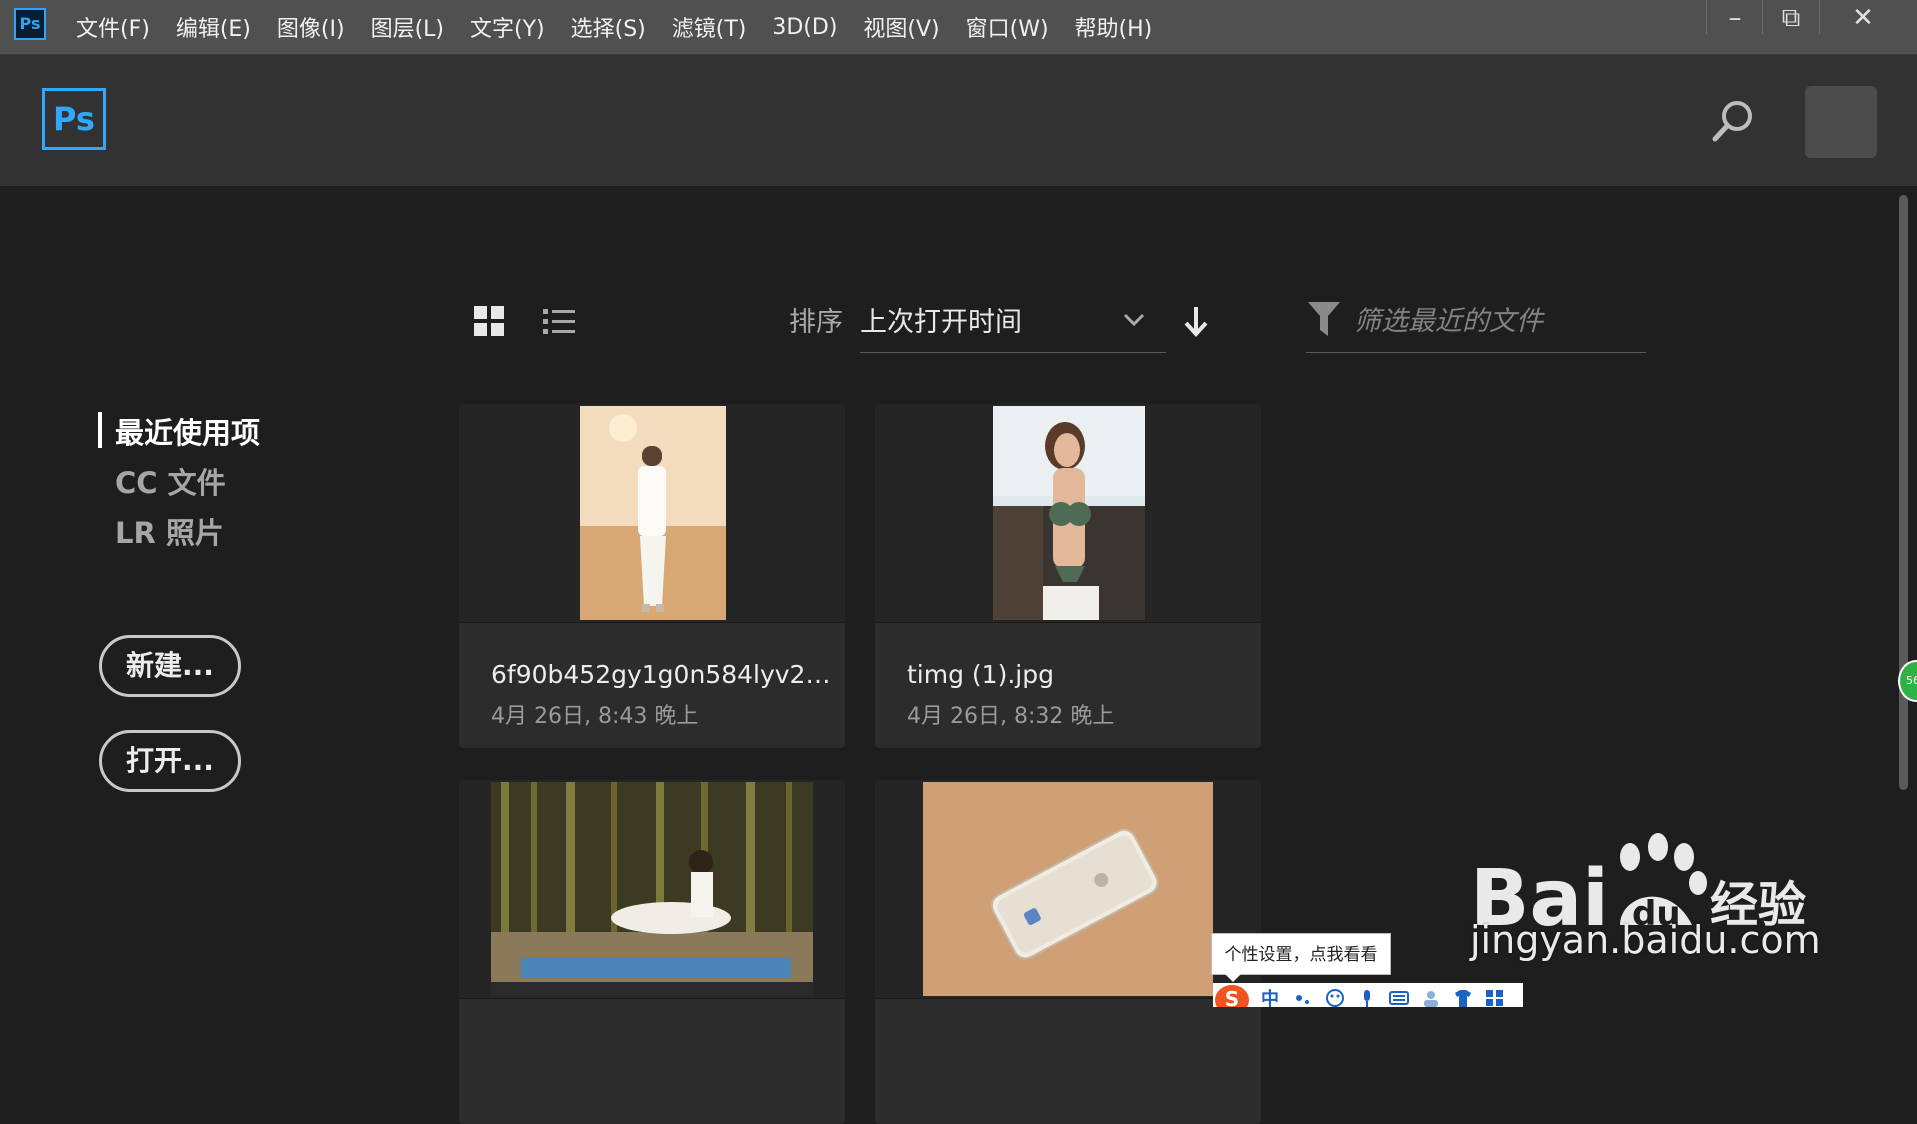 Image resolution: width=1917 pixels, height=1124 pixels. I want to click on sidebar-item-cc-files: CC 文件, so click(170, 481).